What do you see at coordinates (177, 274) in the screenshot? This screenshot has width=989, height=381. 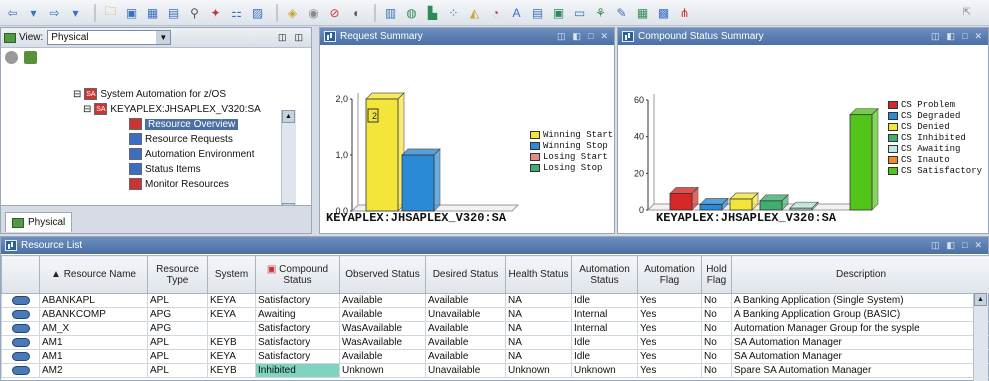 I see `column-header: Resource Type` at bounding box center [177, 274].